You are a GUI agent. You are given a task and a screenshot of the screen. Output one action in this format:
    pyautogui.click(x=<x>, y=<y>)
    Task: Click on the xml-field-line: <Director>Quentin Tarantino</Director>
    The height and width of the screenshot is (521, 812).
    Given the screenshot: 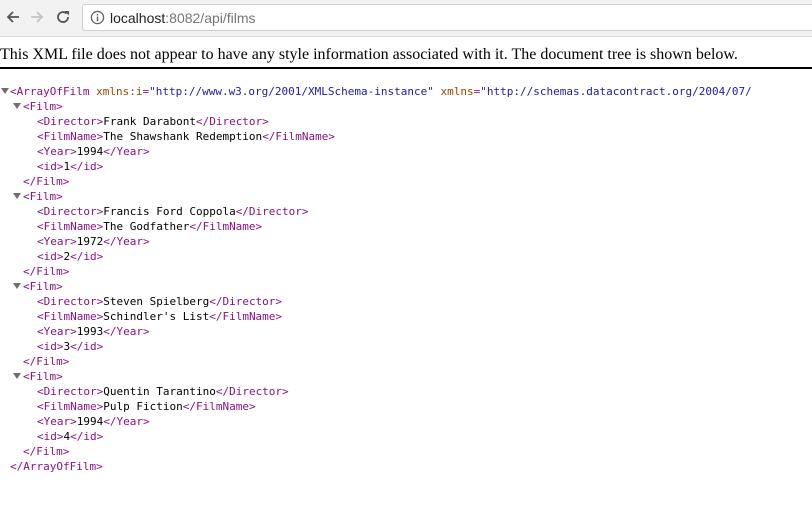 What is the action you would take?
    pyautogui.click(x=163, y=391)
    